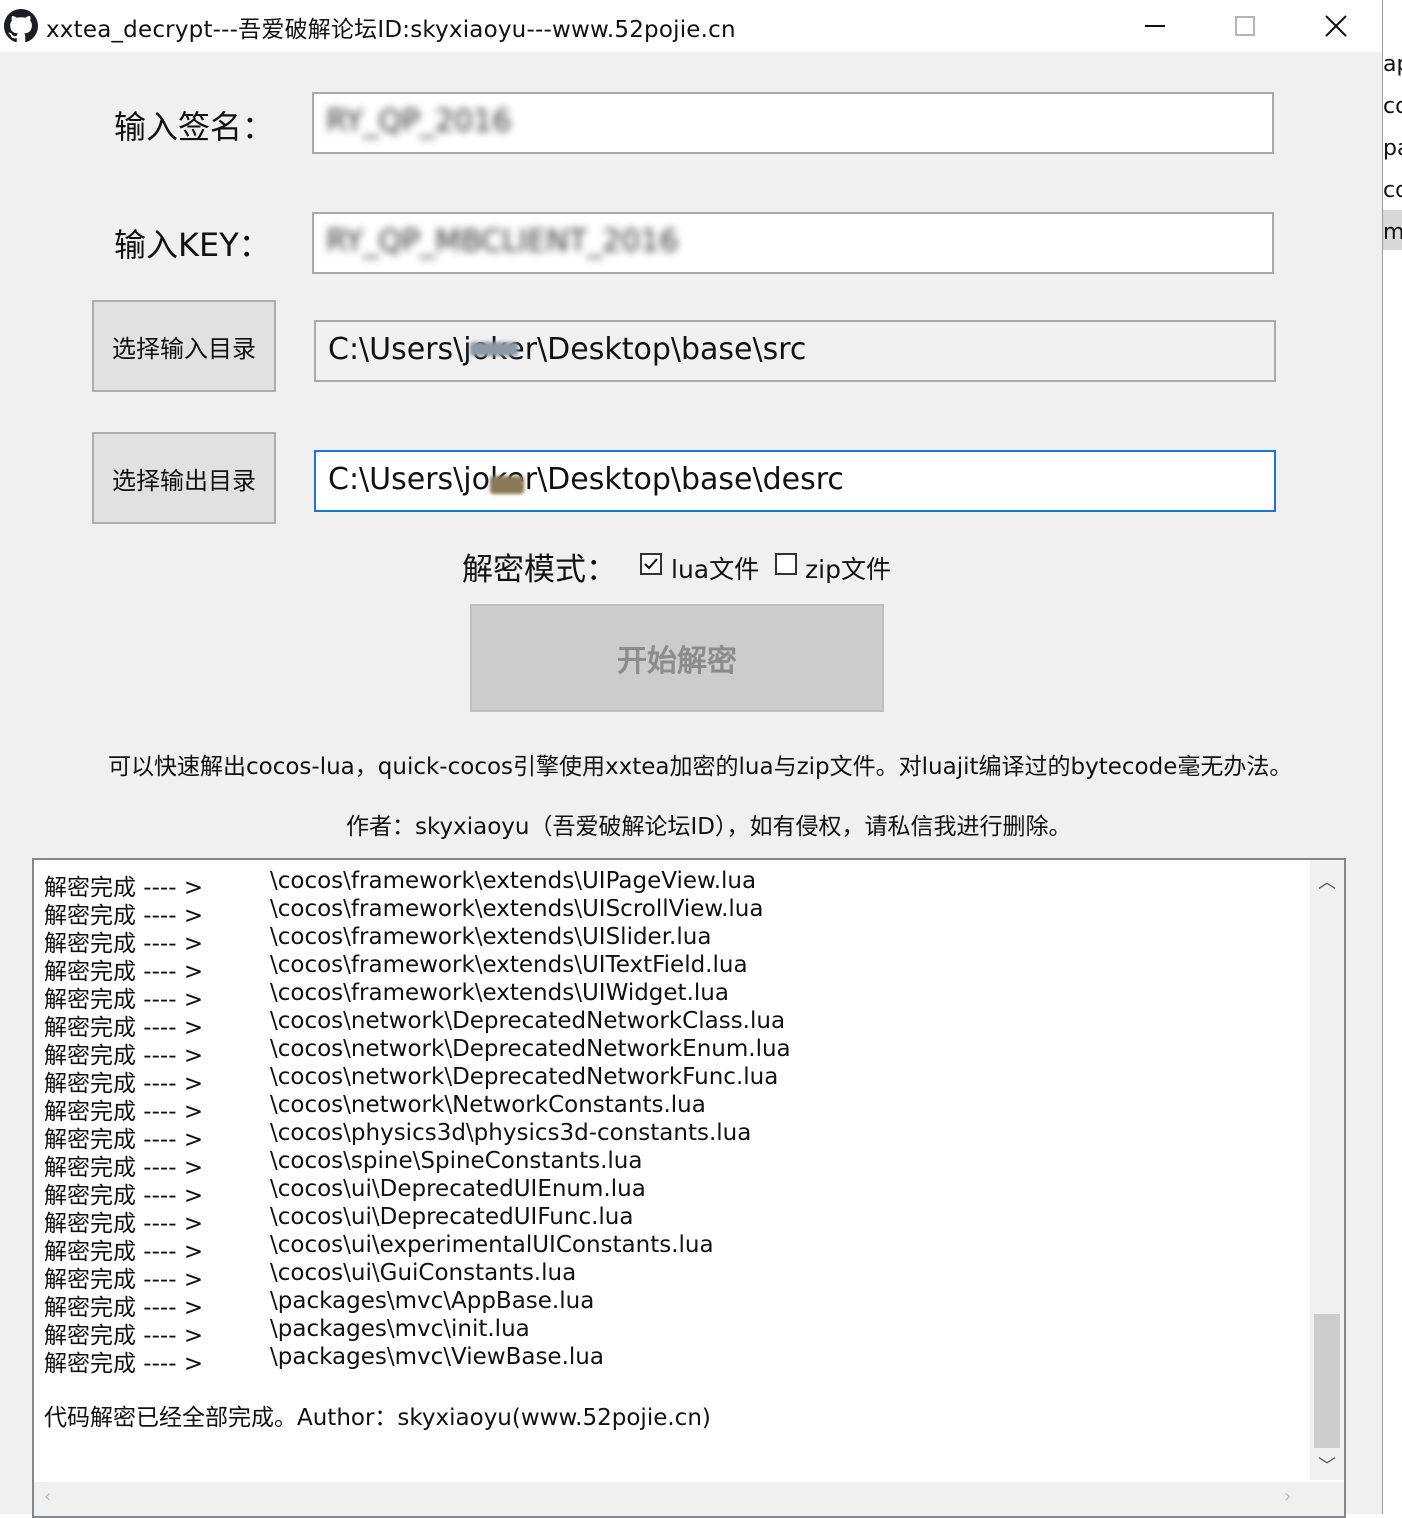 The width and height of the screenshot is (1402, 1518). I want to click on log-row-path: \cocos\ui\DeprecatedUIFunc.lua, so click(452, 1217).